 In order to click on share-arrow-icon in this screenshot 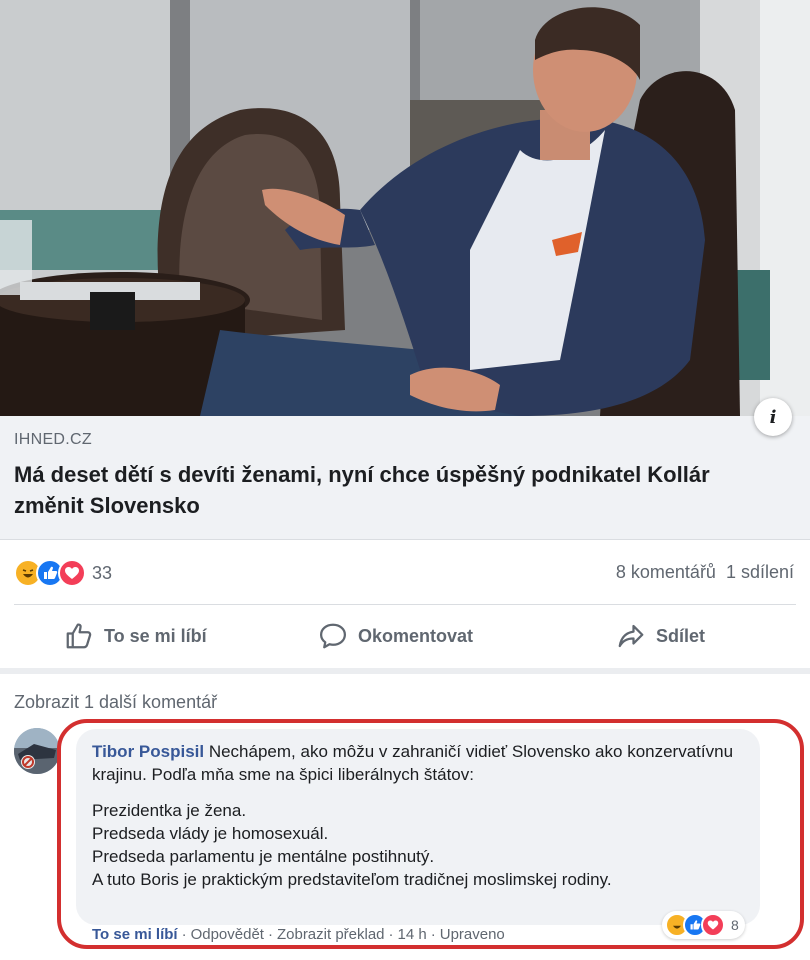, I will do `click(631, 636)`.